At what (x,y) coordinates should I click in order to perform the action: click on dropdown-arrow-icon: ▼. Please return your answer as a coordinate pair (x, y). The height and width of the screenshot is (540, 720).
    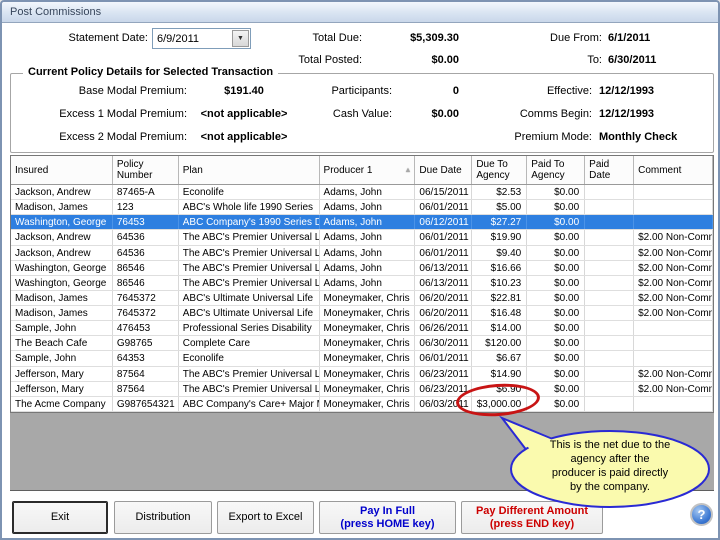
    Looking at the image, I should click on (240, 38).